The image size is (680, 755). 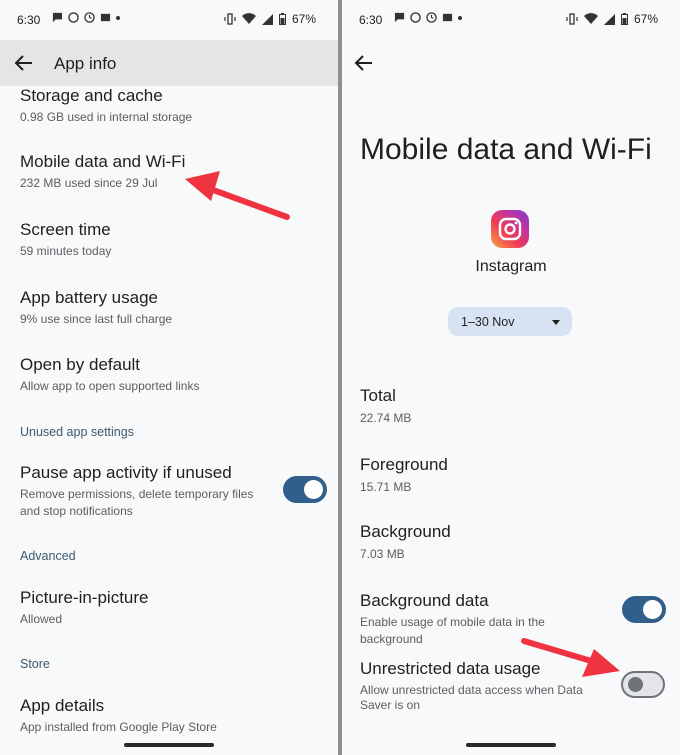 I want to click on item-title: Open by default, so click(x=80, y=364).